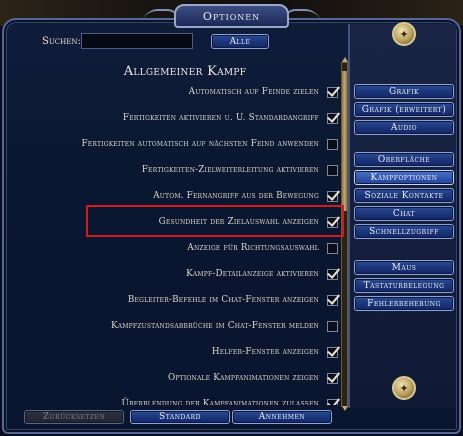 The height and width of the screenshot is (436, 463). I want to click on scrollbar-thumb, so click(344, 141).